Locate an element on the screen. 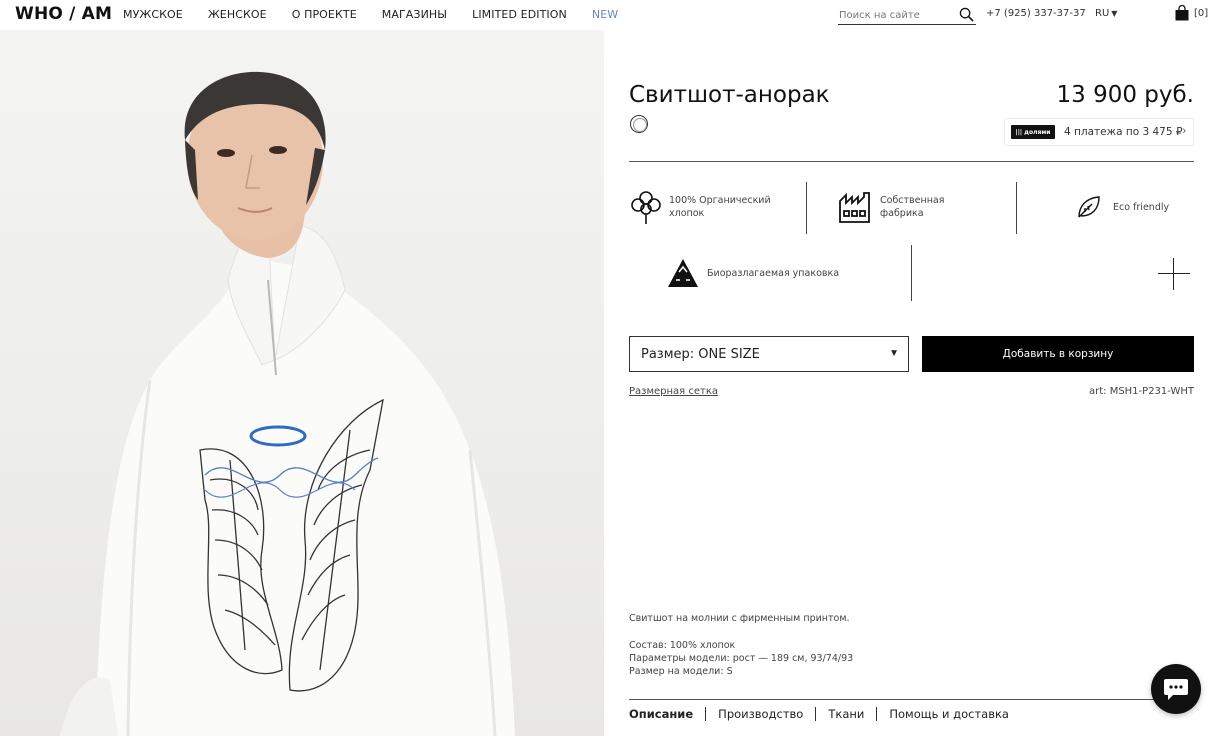 This screenshot has height=736, width=1212. leaf-icon is located at coordinates (1089, 207).